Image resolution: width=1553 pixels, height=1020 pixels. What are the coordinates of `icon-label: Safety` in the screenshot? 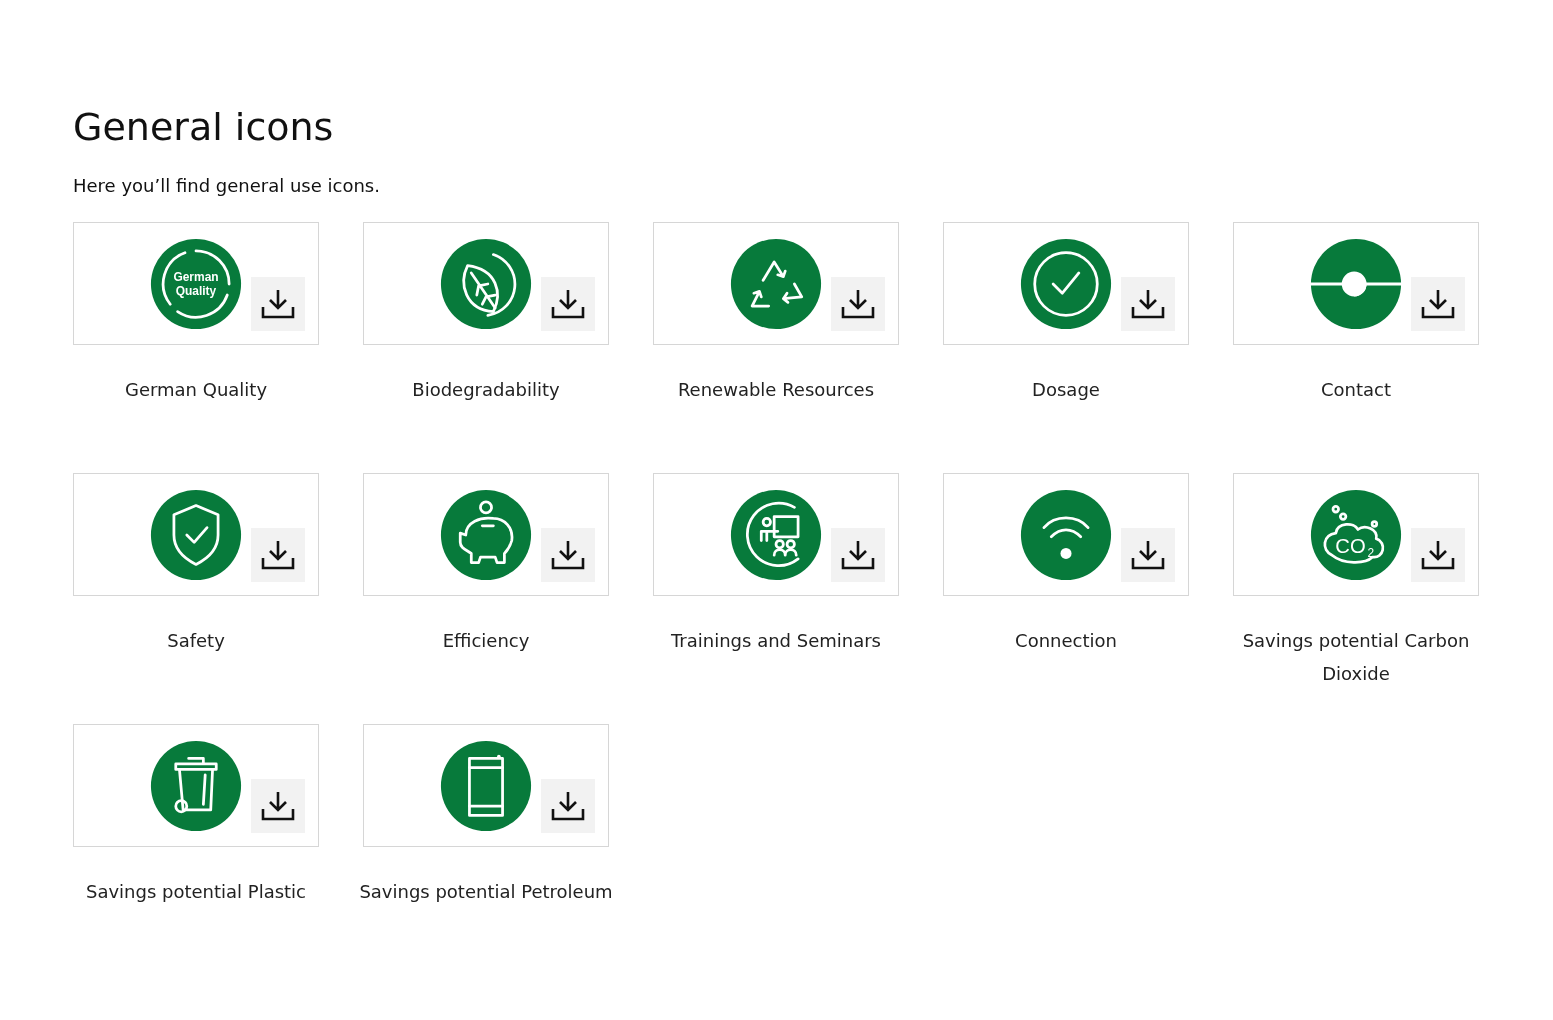 It's located at (196, 641).